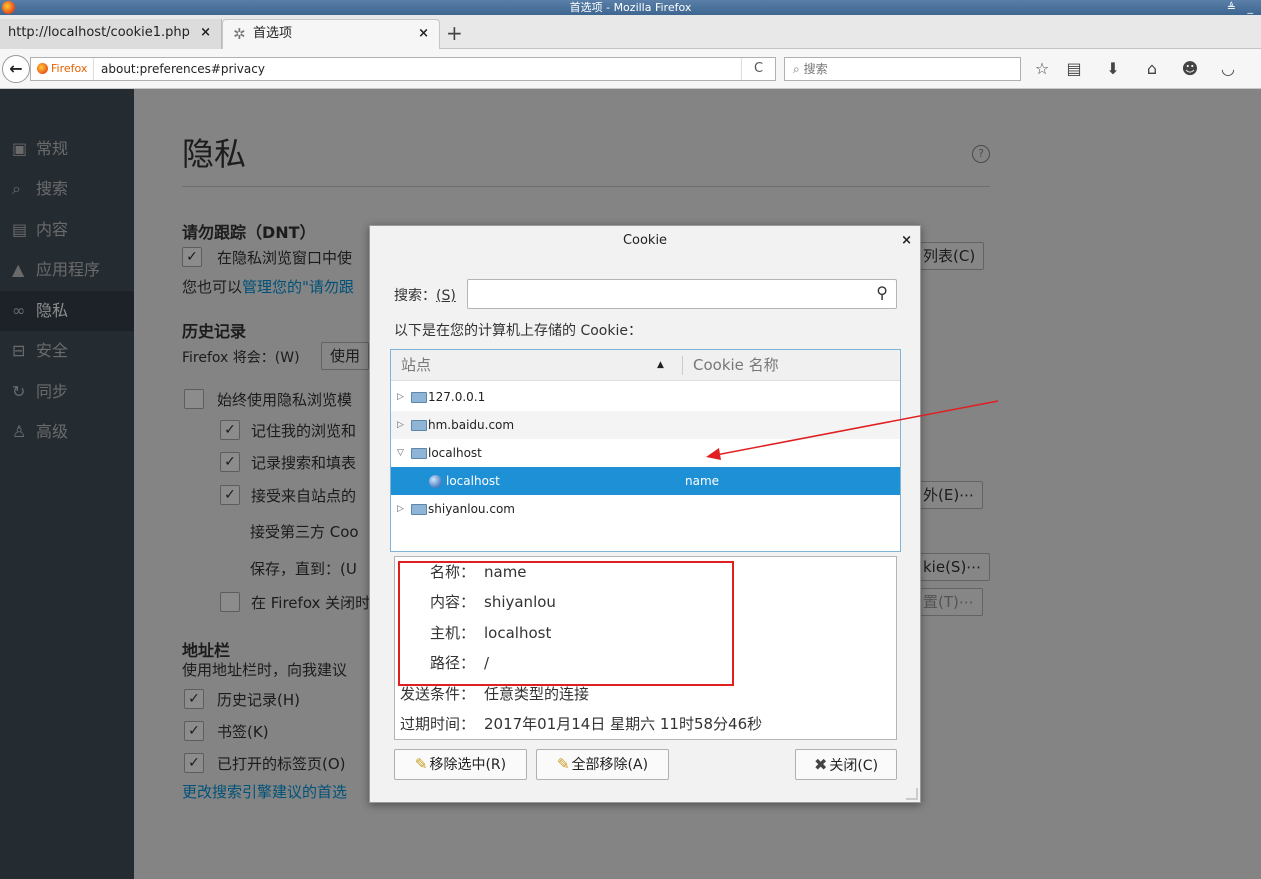 Image resolution: width=1261 pixels, height=879 pixels. I want to click on annotation-arrow, so click(852, 430).